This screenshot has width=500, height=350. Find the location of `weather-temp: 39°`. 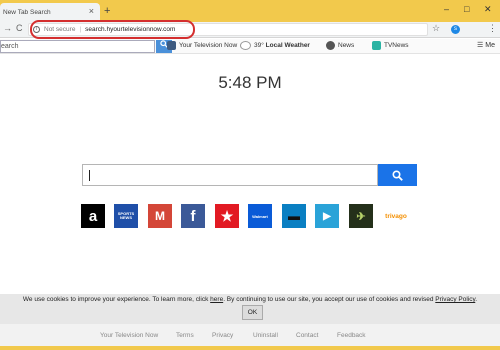

weather-temp: 39° is located at coordinates (259, 45).